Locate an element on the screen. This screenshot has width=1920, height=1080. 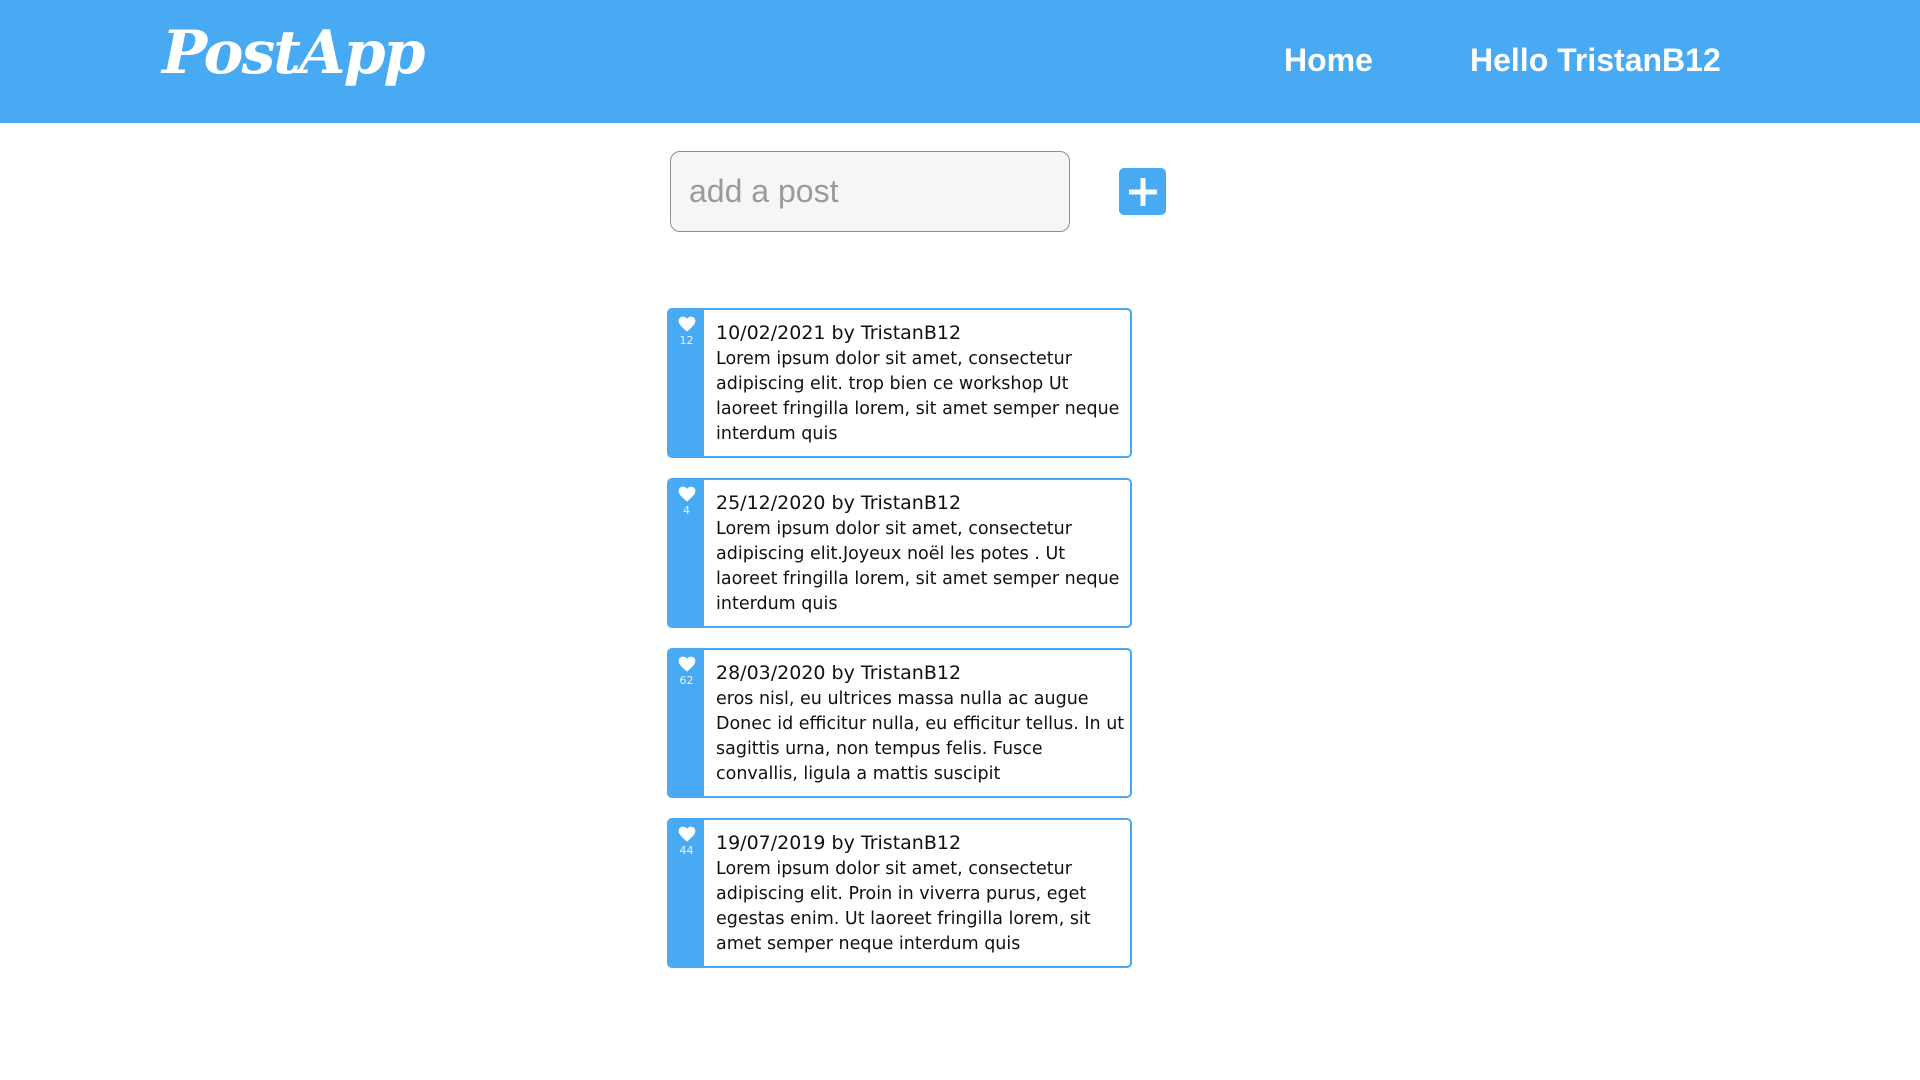
like-count: 4 is located at coordinates (686, 510).